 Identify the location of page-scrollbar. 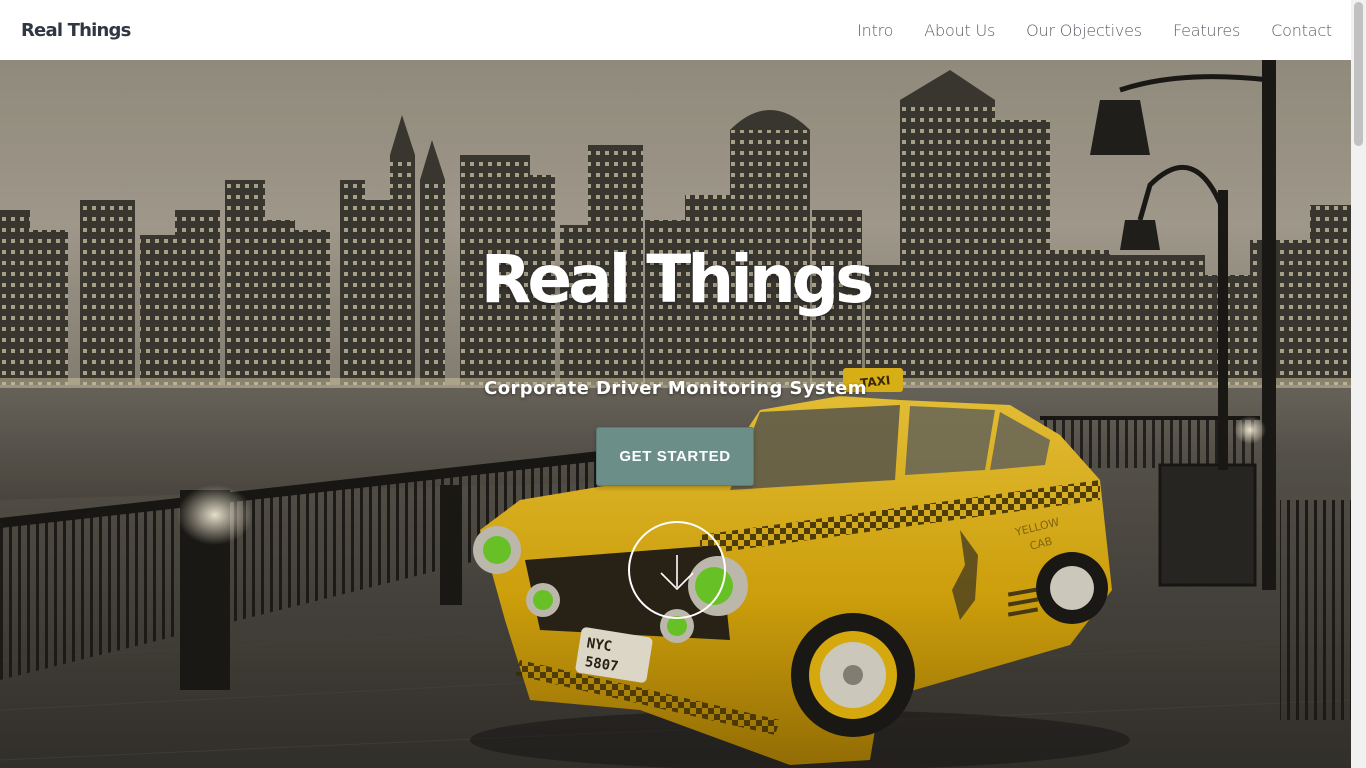
(1358, 384).